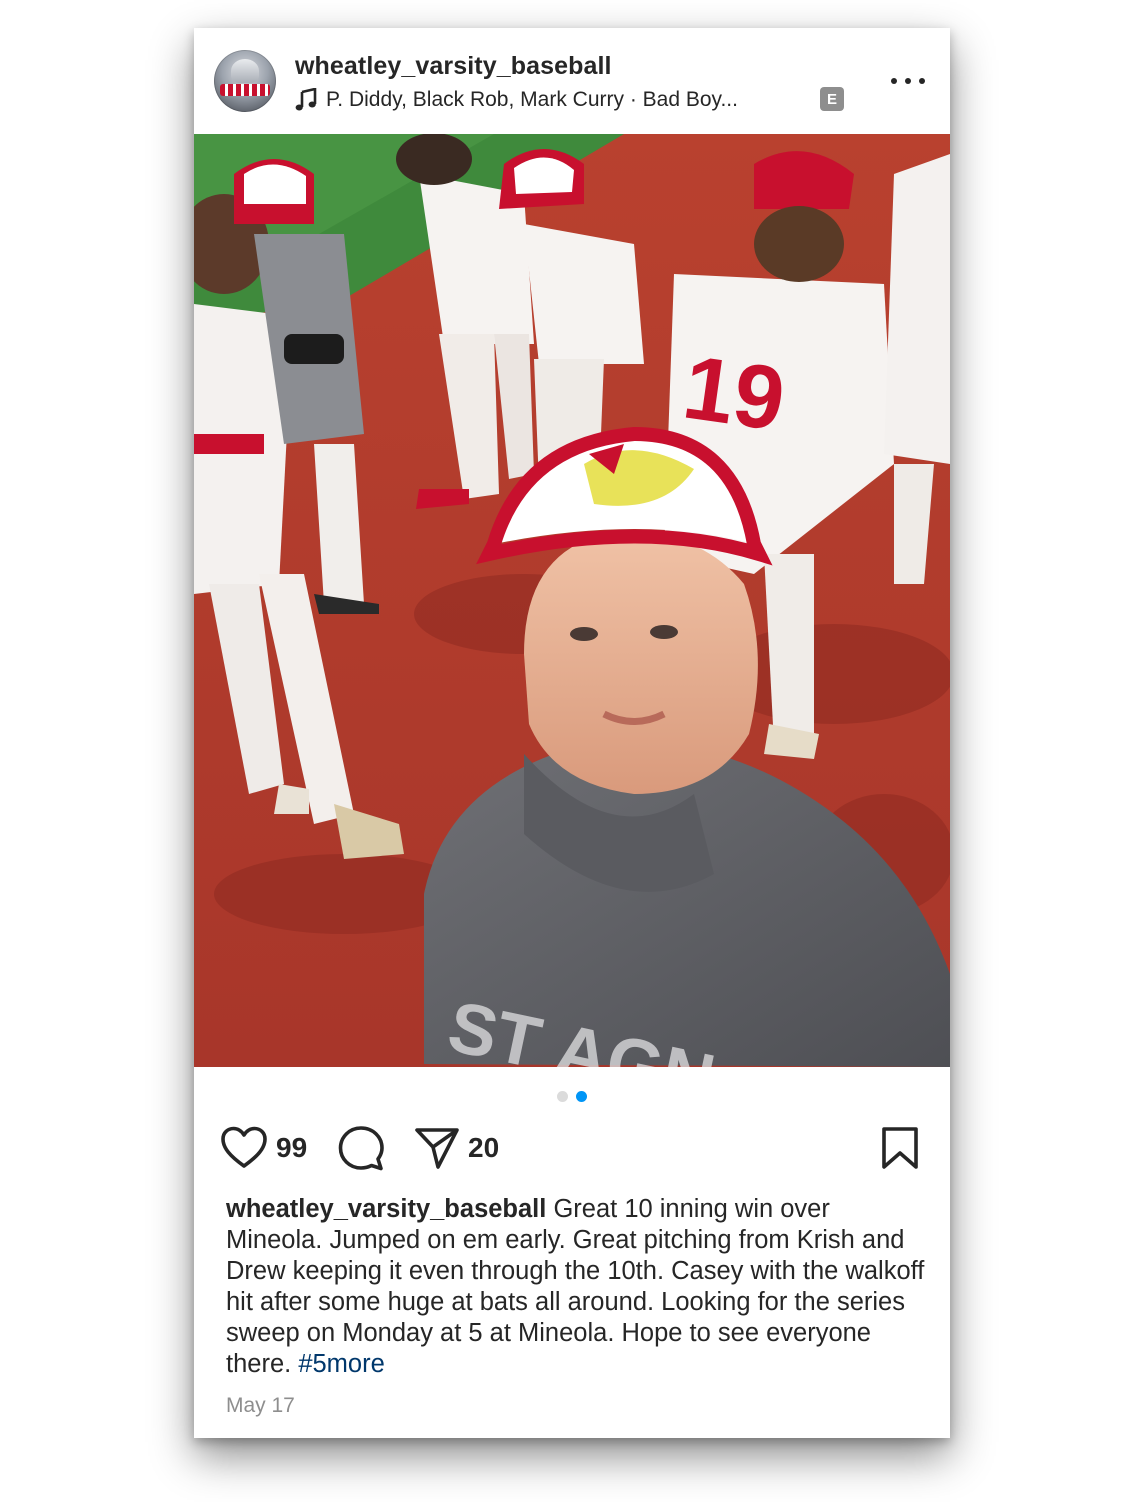  What do you see at coordinates (437, 1148) in the screenshot?
I see `send-icon` at bounding box center [437, 1148].